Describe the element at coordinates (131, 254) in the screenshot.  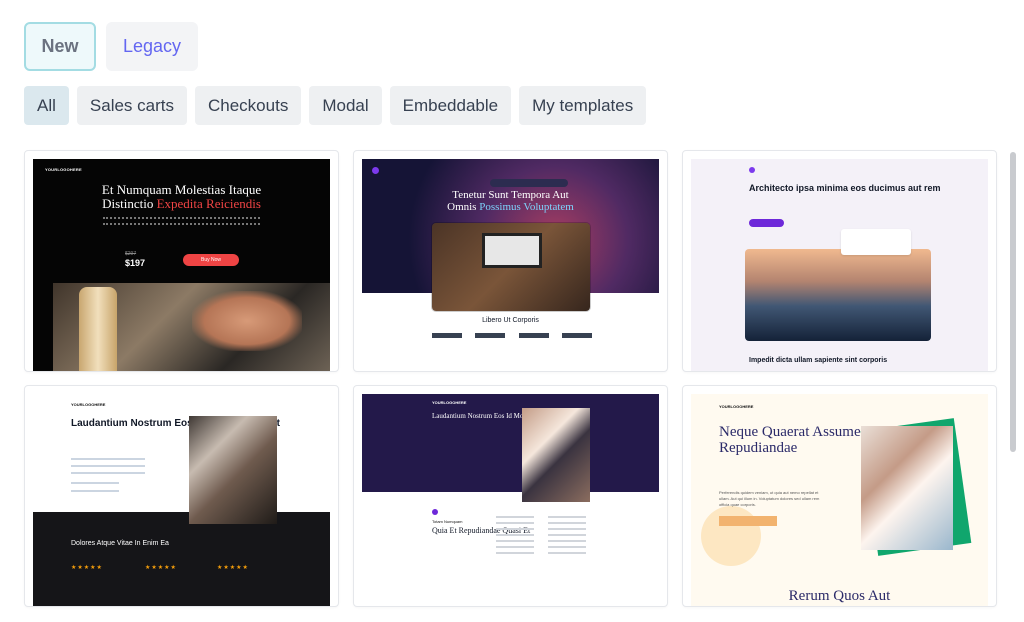
I see `old-price: $297` at that location.